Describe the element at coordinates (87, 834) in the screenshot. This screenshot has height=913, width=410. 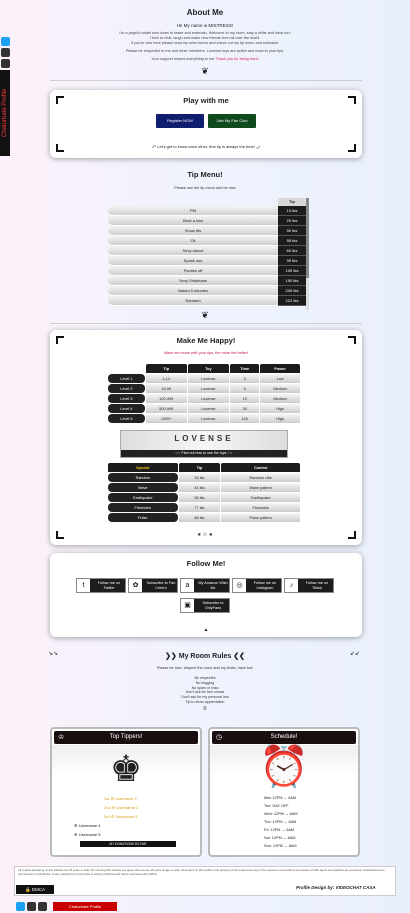
I see `top-tipper-entry: ⚙ Username 5` at that location.